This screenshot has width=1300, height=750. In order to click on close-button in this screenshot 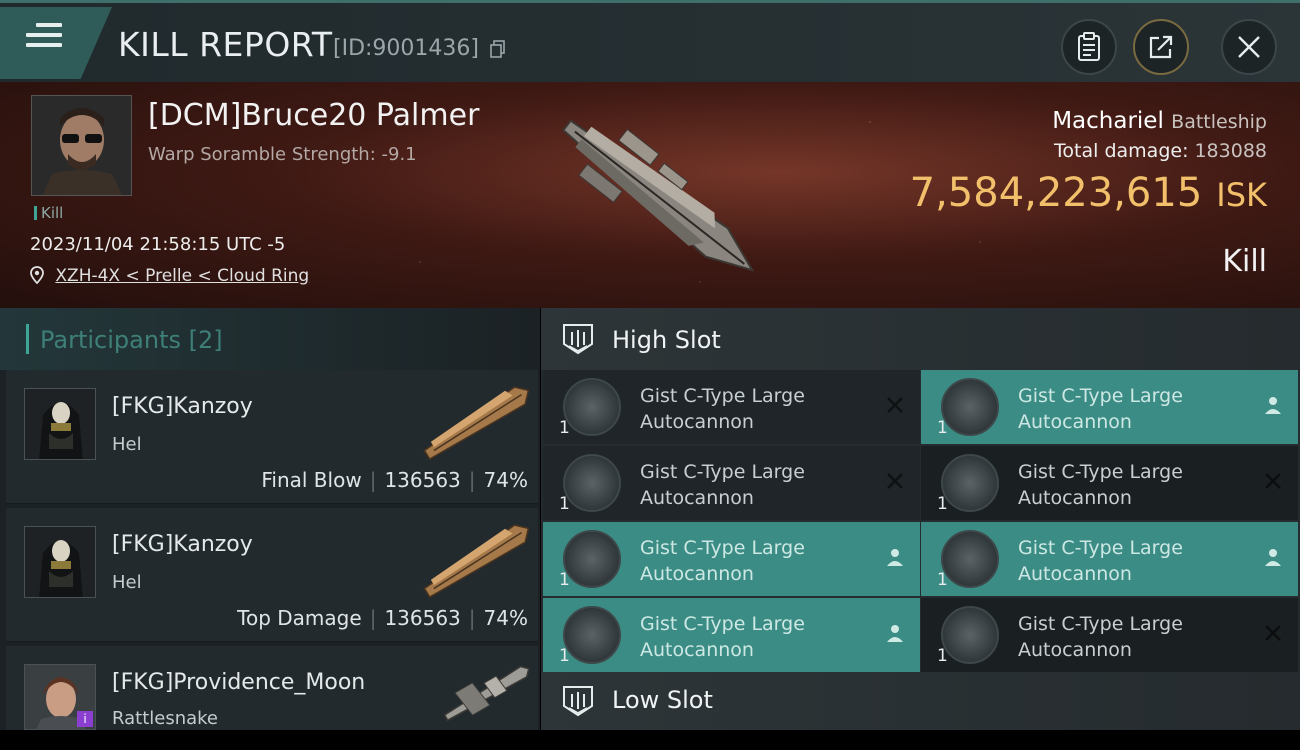, I will do `click(1249, 47)`.